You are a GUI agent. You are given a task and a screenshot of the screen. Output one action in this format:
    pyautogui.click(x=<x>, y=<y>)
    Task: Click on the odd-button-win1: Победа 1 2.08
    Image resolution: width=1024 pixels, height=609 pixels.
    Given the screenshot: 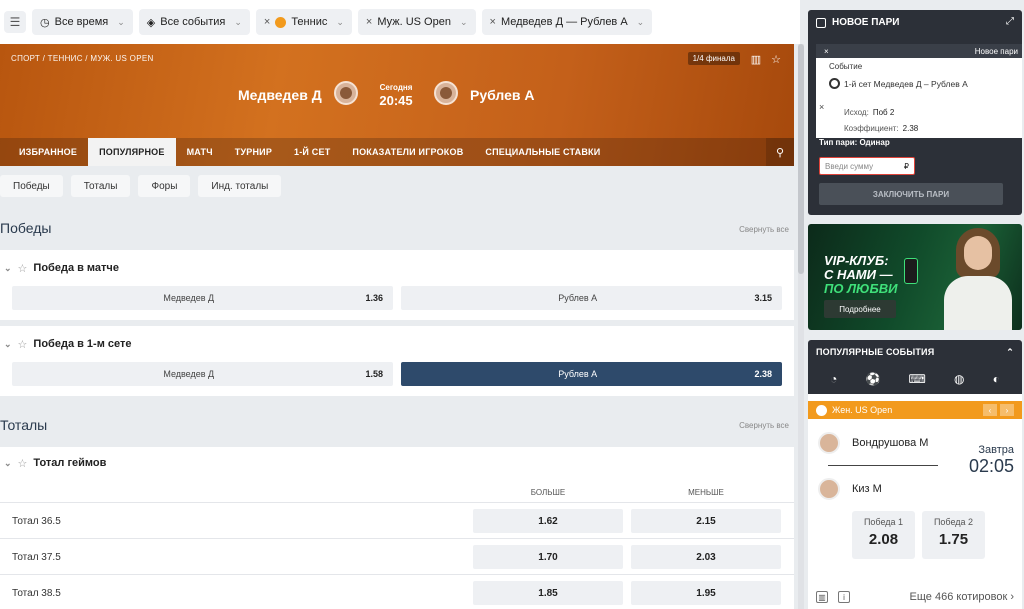 What is the action you would take?
    pyautogui.click(x=883, y=535)
    